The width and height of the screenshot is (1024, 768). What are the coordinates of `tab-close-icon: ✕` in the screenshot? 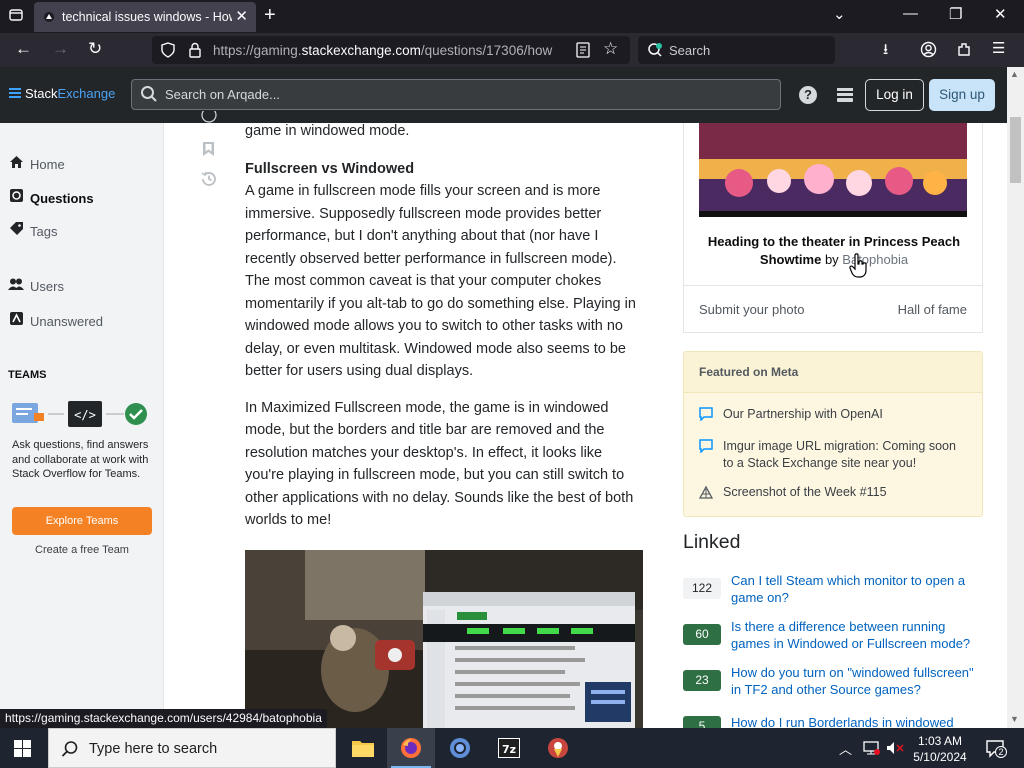 It's located at (241, 16).